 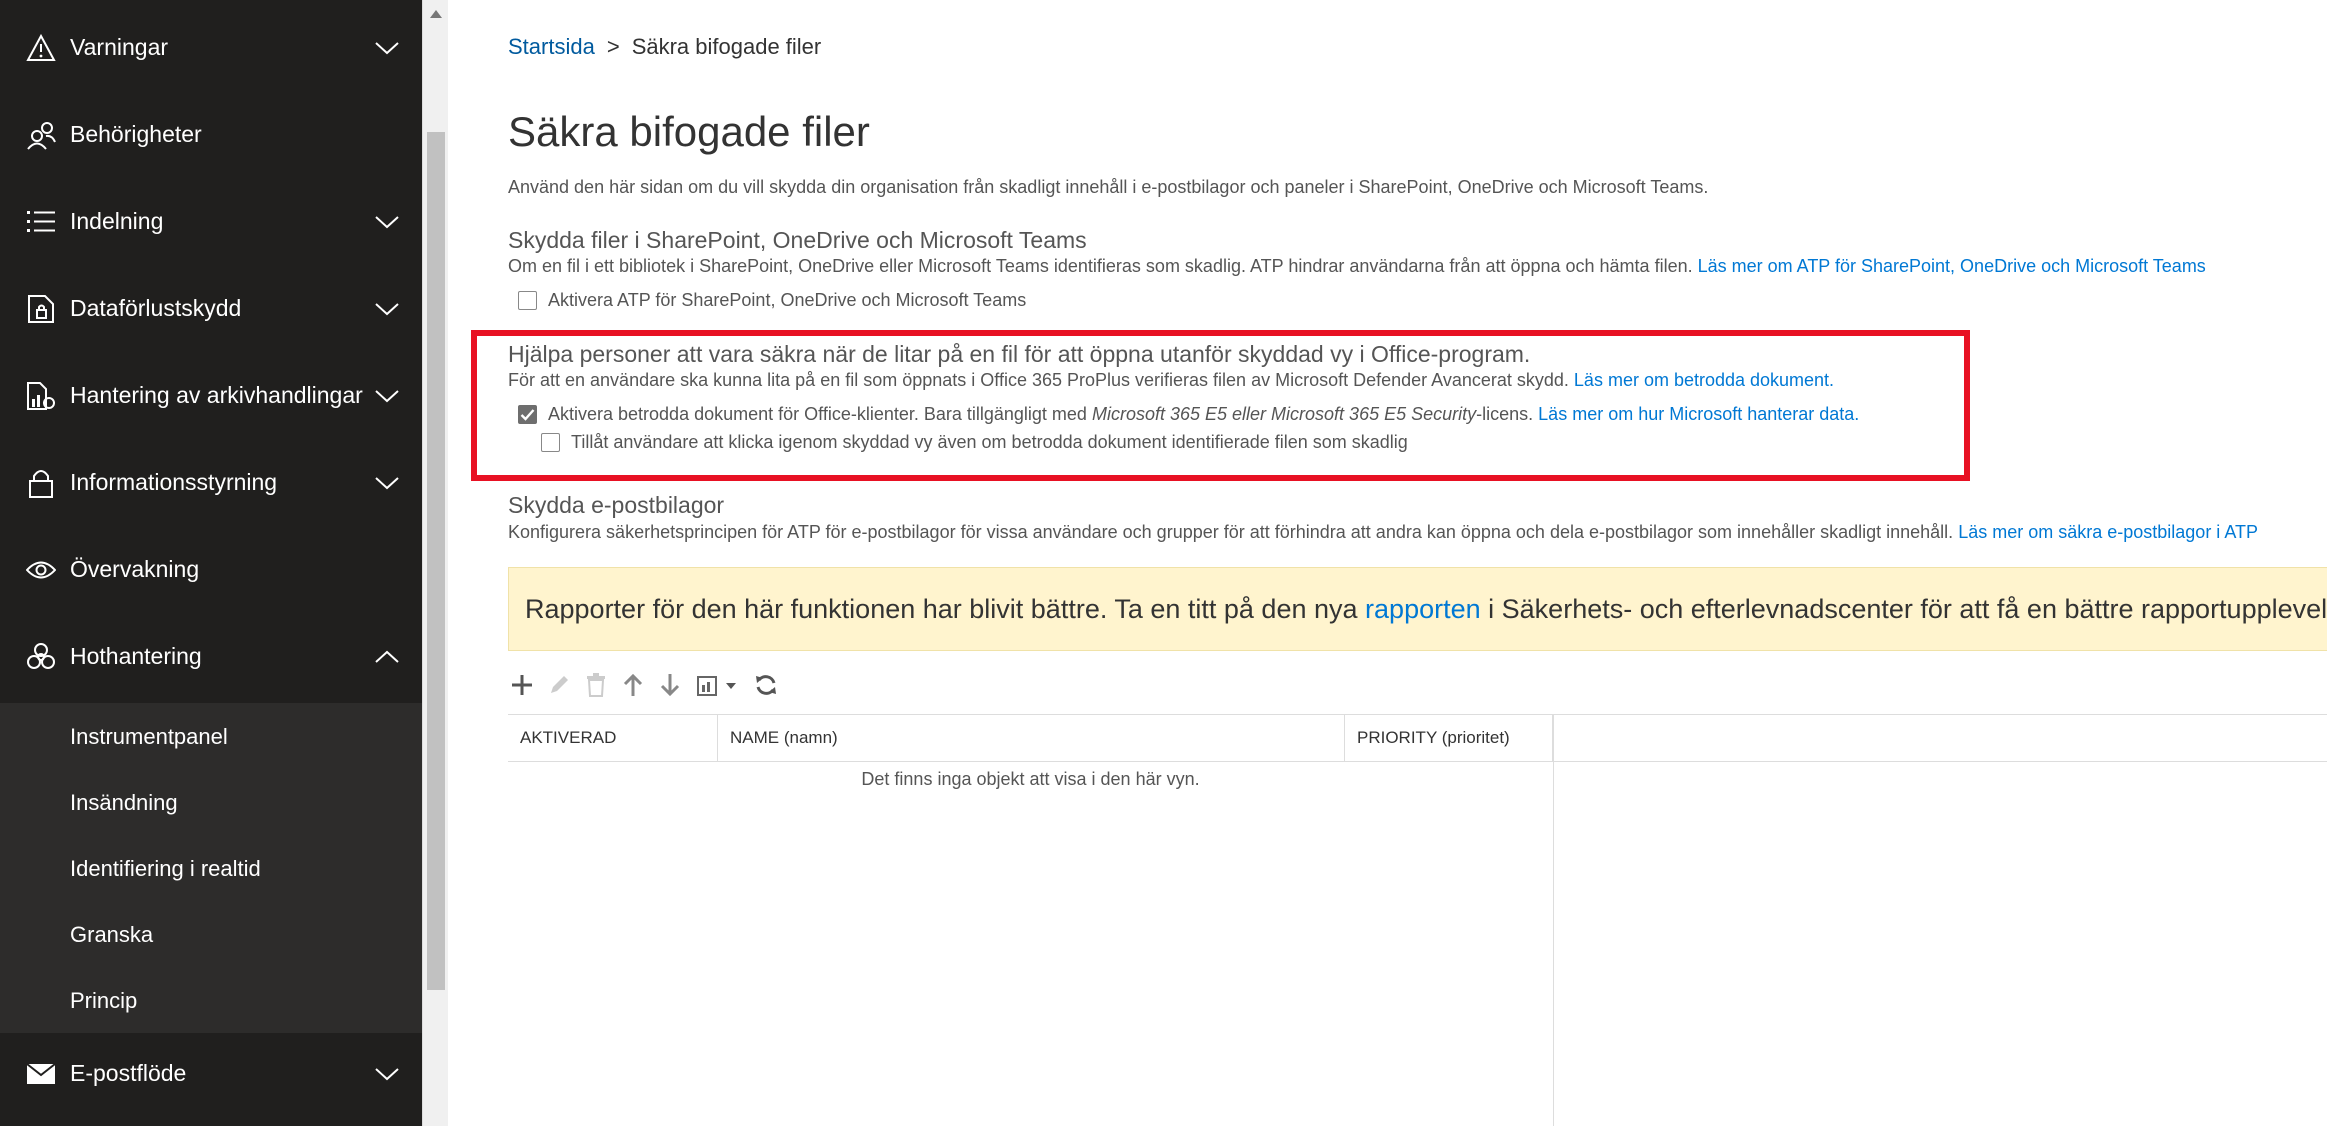 I want to click on biohazard-icon, so click(x=41, y=657).